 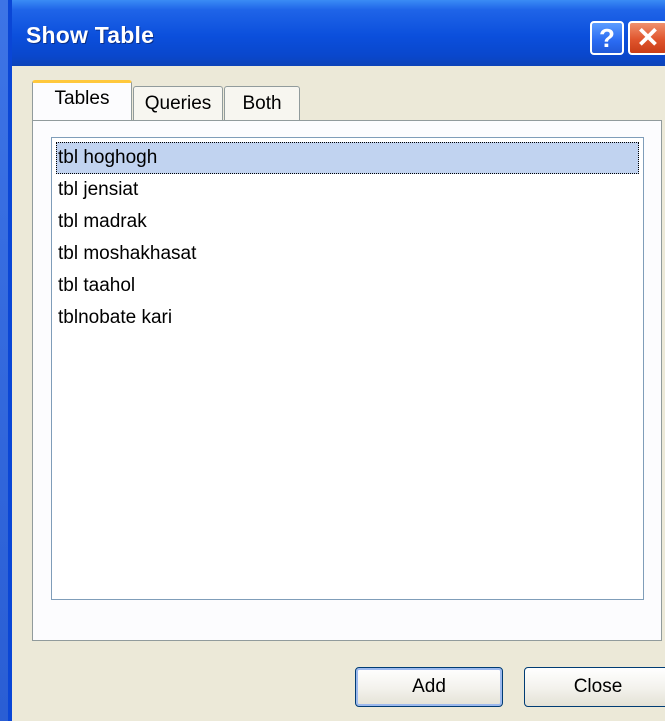 I want to click on tab-queries: Queries, so click(x=178, y=103).